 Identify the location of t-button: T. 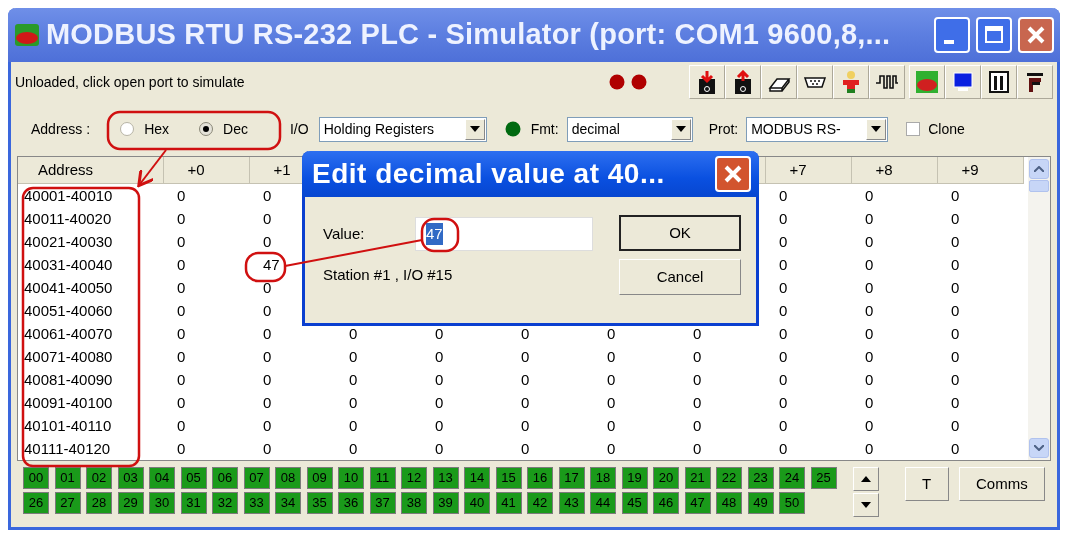
(926, 484).